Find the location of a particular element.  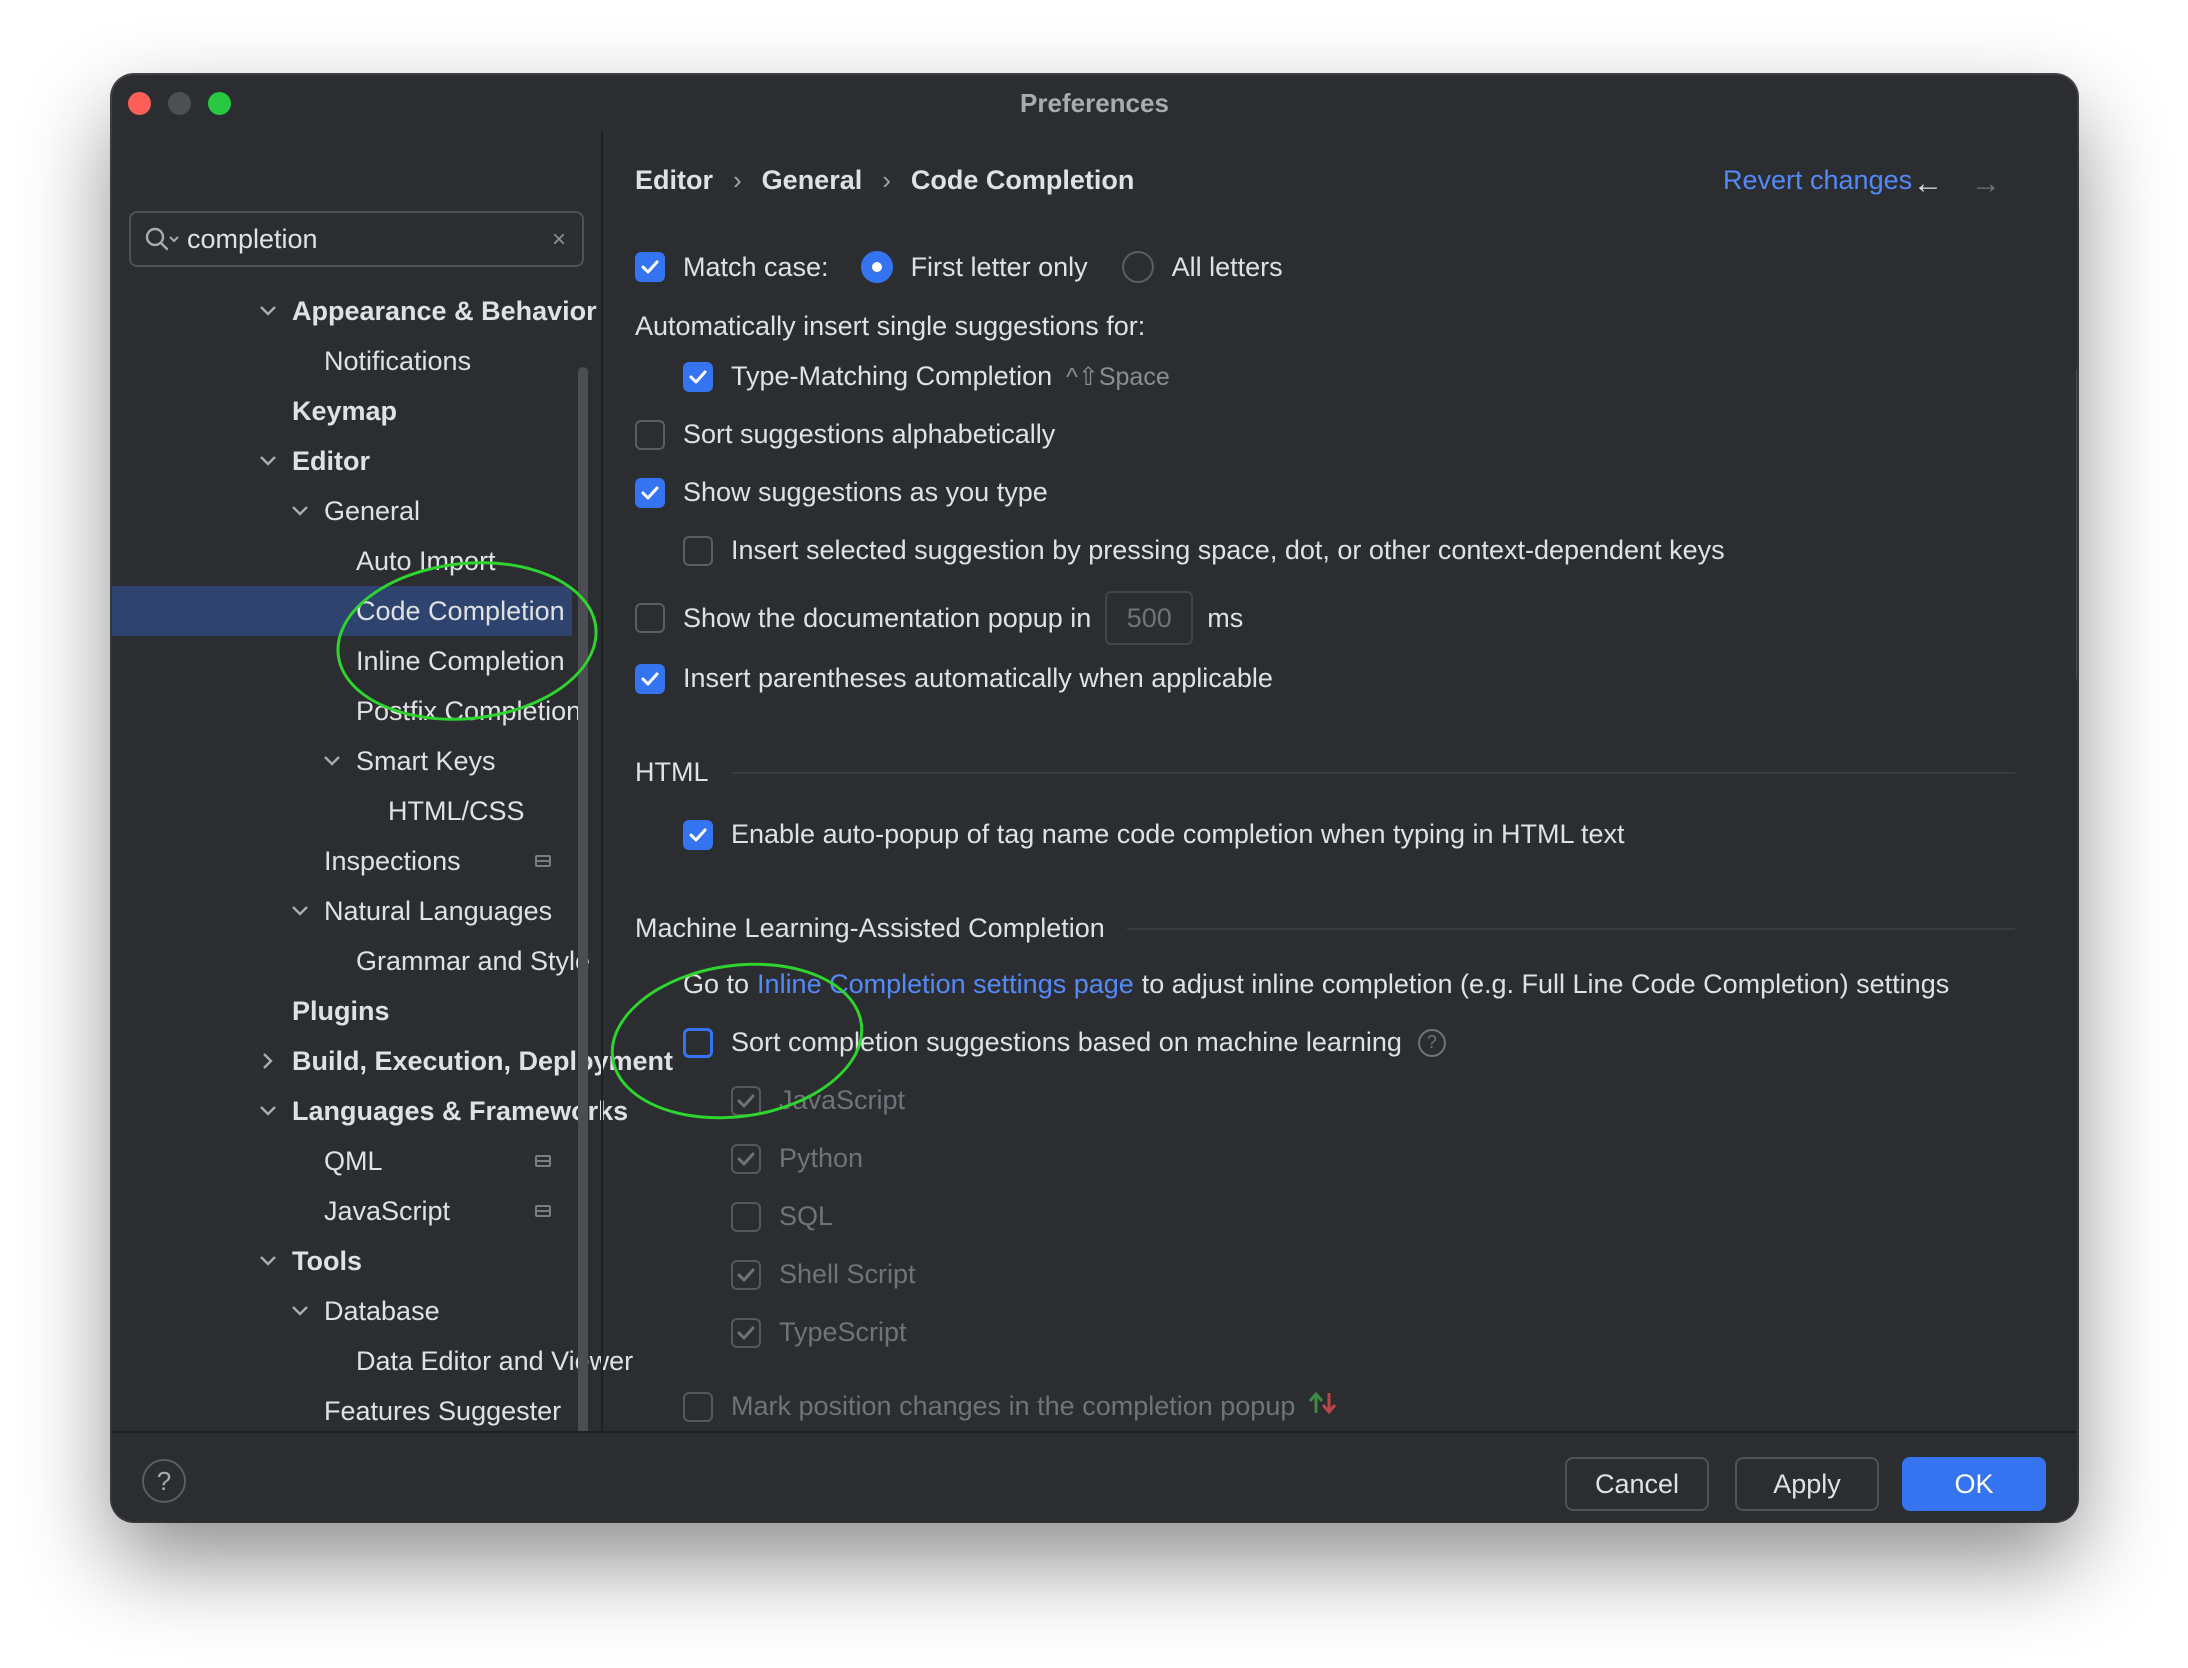

tree-item-data-editor-and-viewer: Data Editor and Viewer is located at coordinates (372, 1361).